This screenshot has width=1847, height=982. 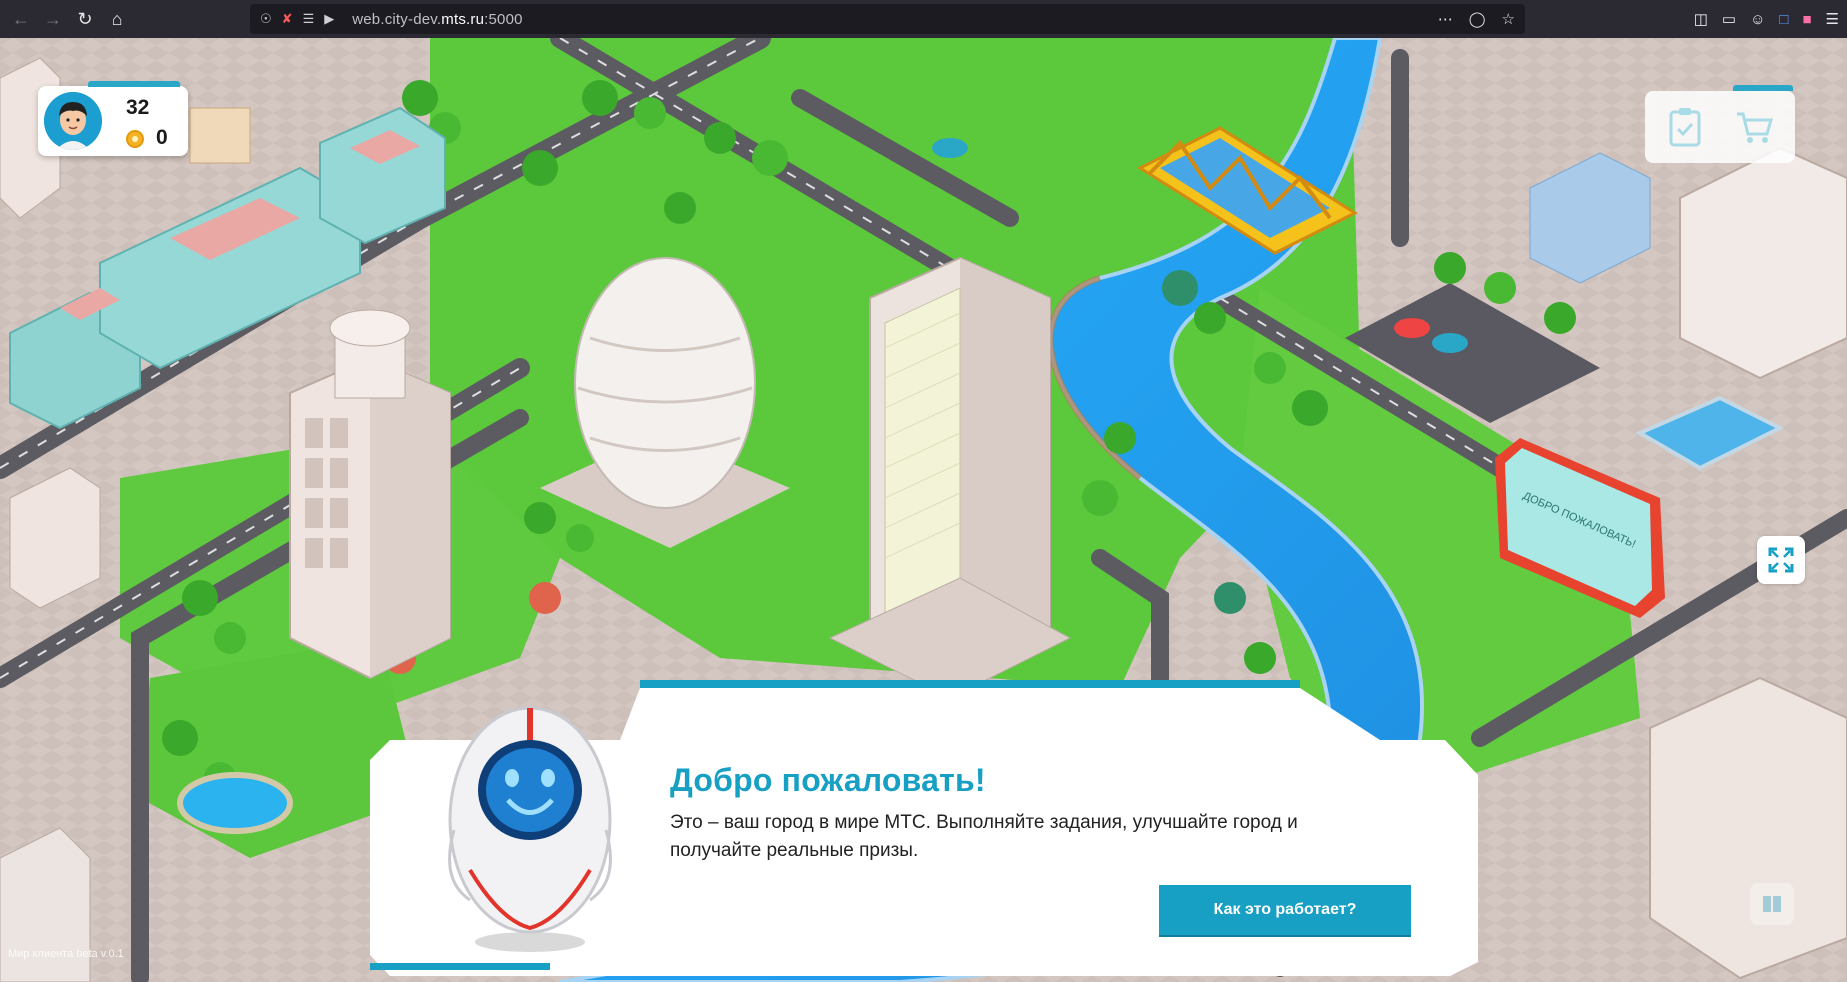 I want to click on pocket-icon: ◯, so click(x=1477, y=19).